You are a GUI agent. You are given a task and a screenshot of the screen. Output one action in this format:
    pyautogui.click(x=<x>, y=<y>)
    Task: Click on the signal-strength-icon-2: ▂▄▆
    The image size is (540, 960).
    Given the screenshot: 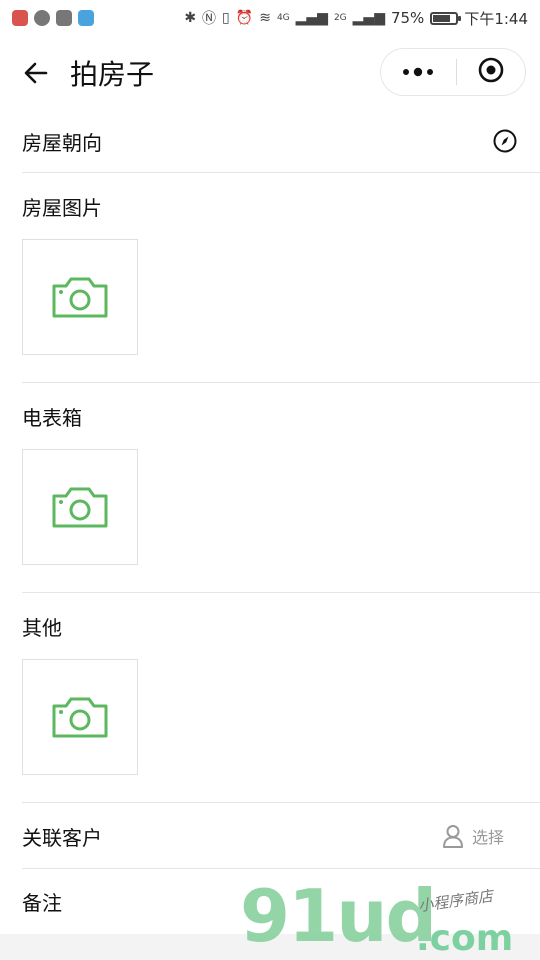 What is the action you would take?
    pyautogui.click(x=368, y=18)
    